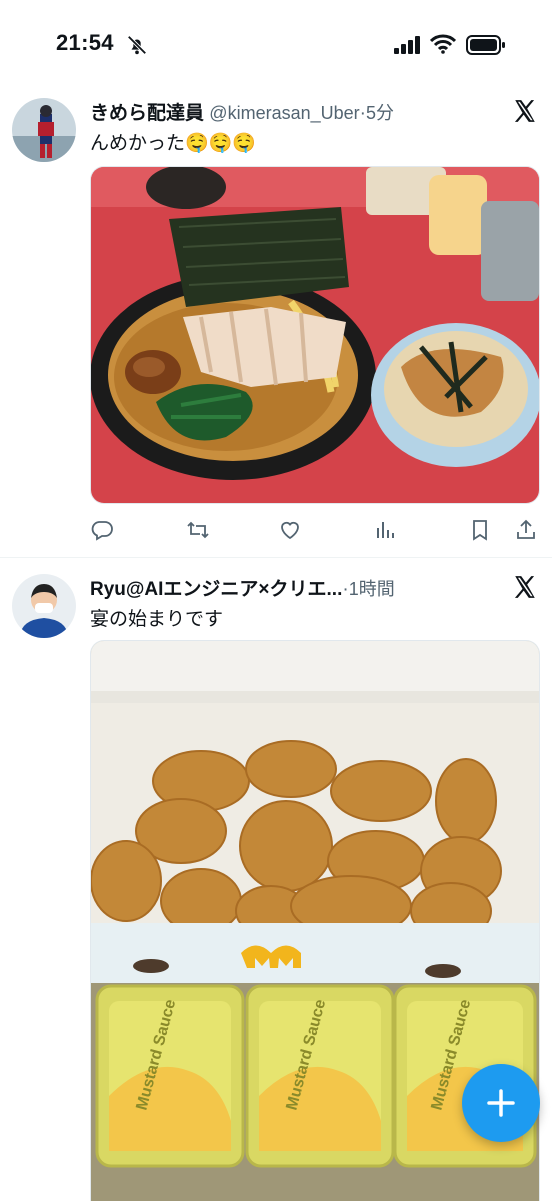  I want to click on bell-off-icon, so click(137, 45).